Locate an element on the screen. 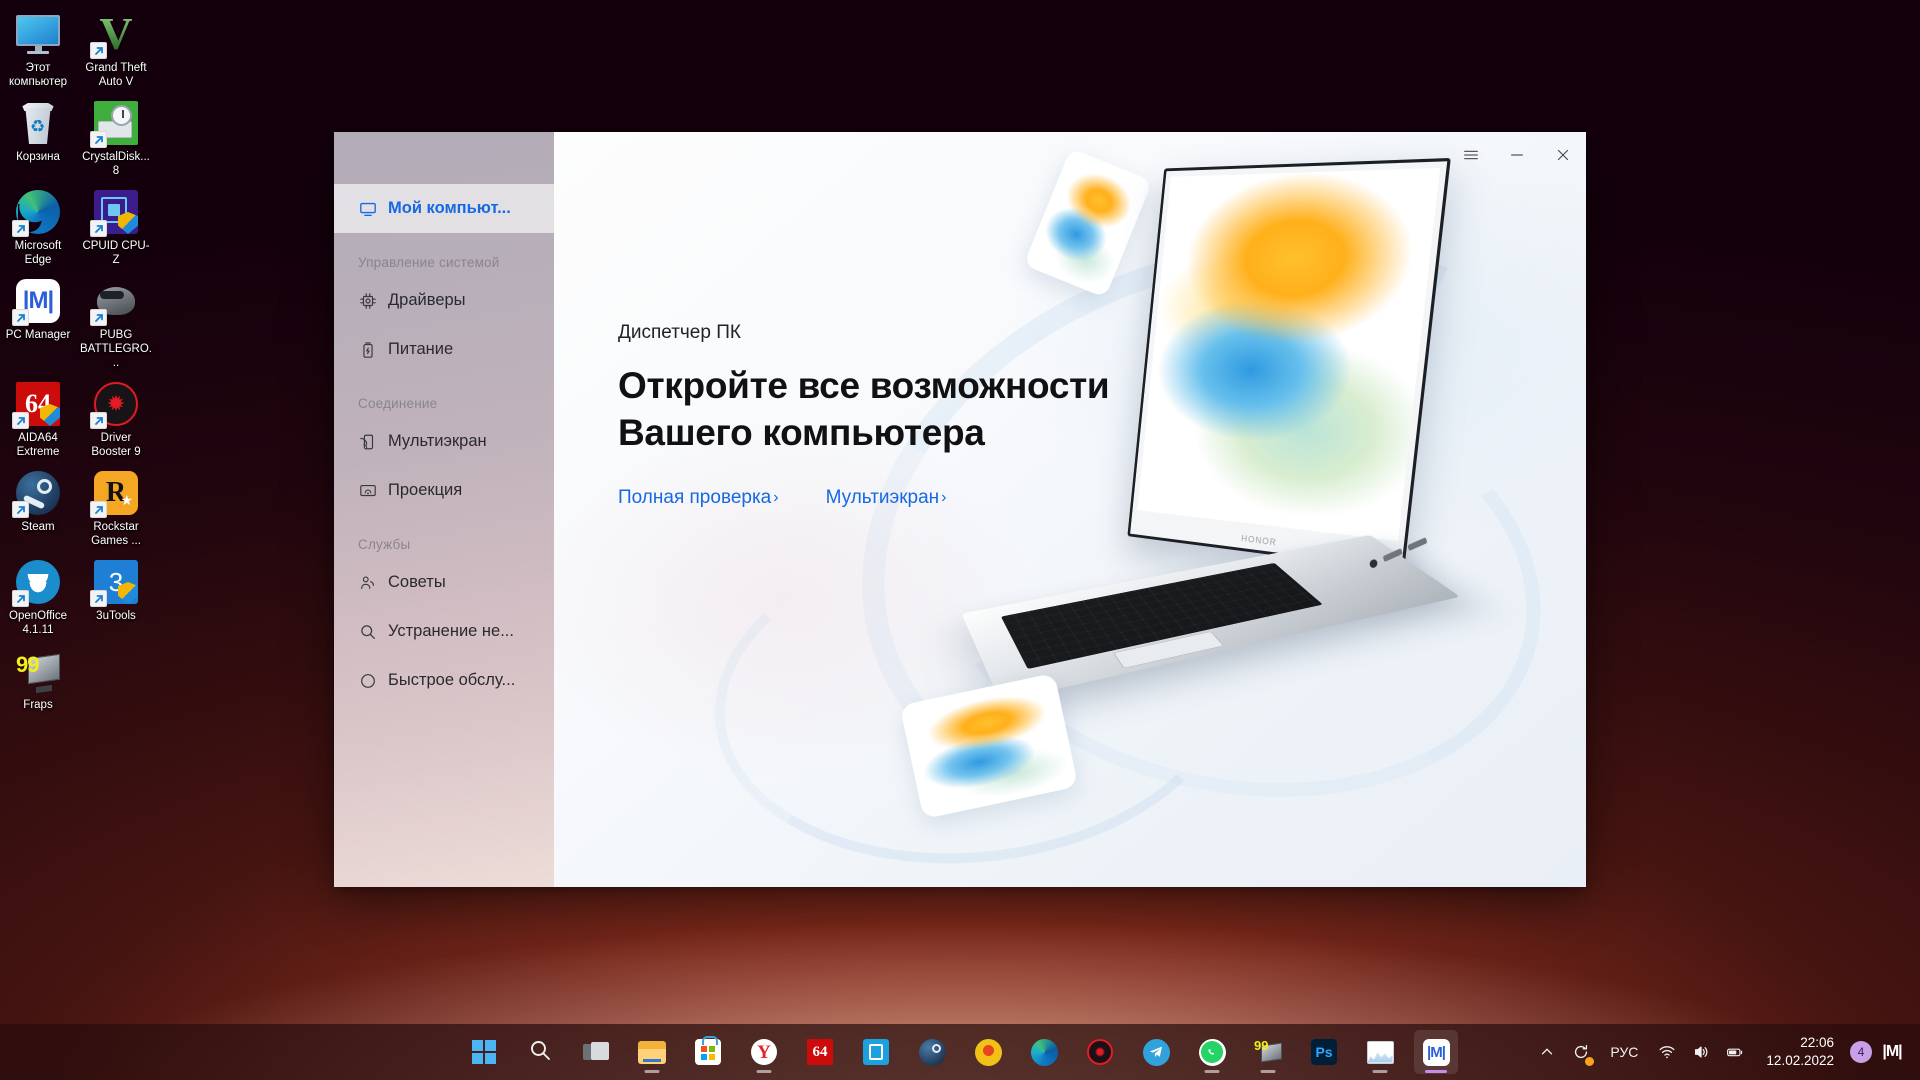 The width and height of the screenshot is (1920, 1080). taskbar-fraps: 99 is located at coordinates (1268, 1052).